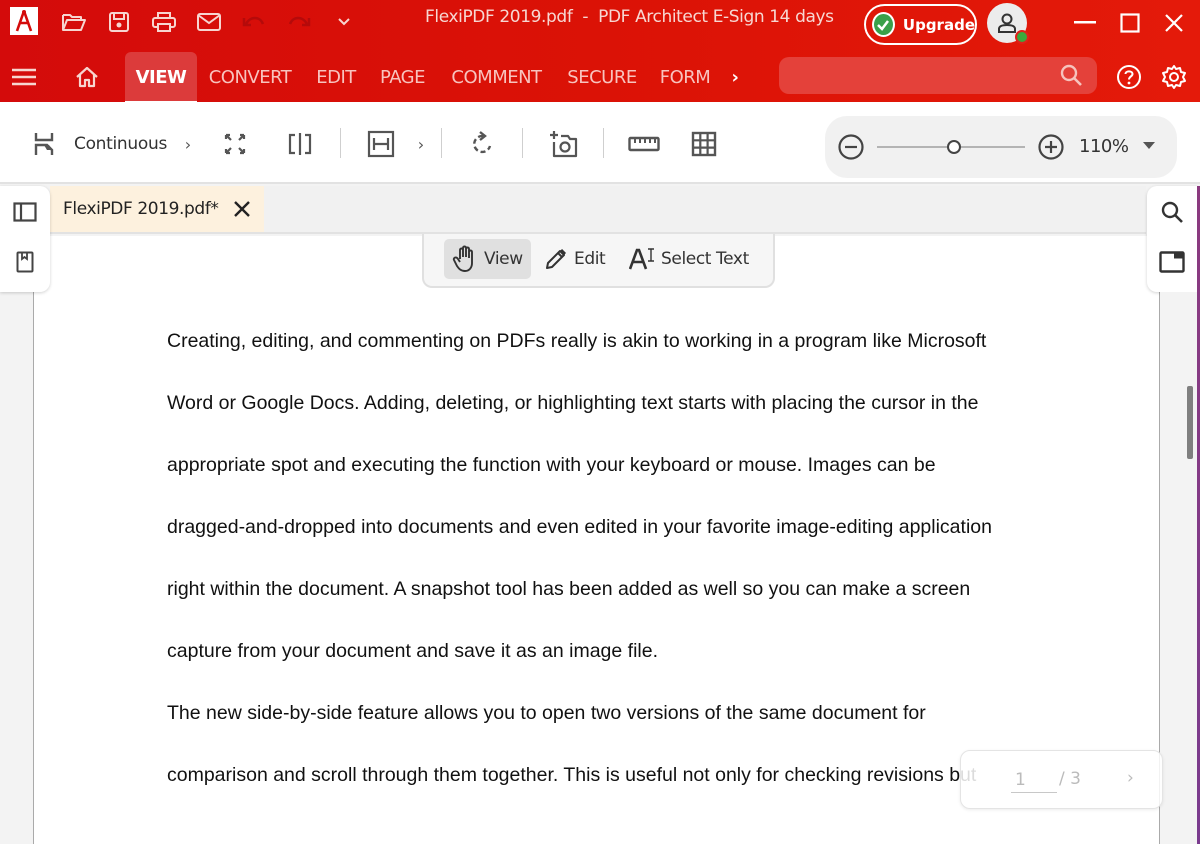 This screenshot has height=844, width=1200. I want to click on zoom-slider, so click(951, 147).